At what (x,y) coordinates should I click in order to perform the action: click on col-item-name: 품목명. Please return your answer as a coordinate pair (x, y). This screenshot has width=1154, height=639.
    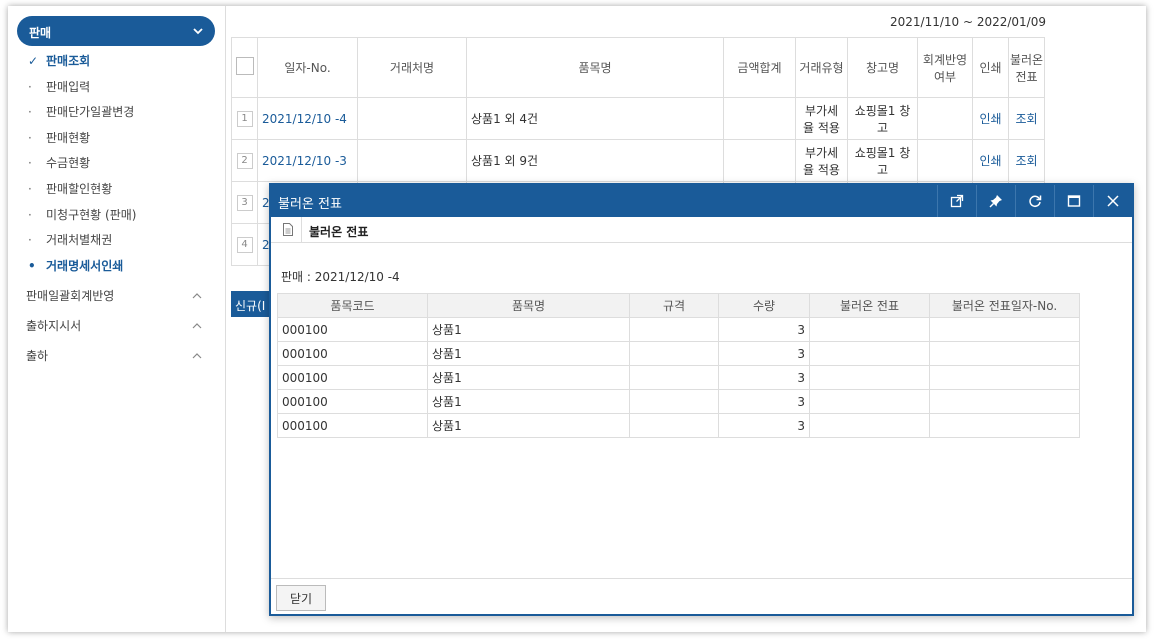
    Looking at the image, I should click on (528, 305).